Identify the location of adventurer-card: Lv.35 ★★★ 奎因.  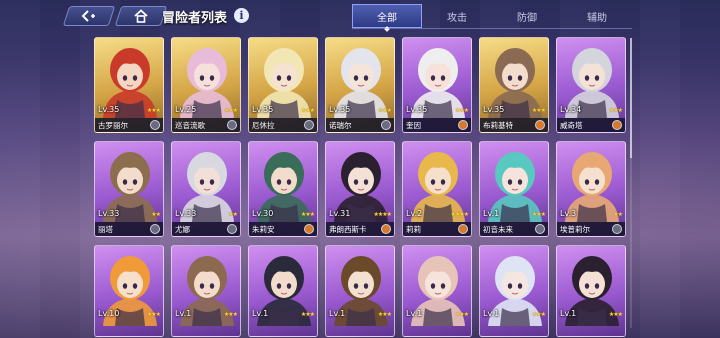
(437, 85).